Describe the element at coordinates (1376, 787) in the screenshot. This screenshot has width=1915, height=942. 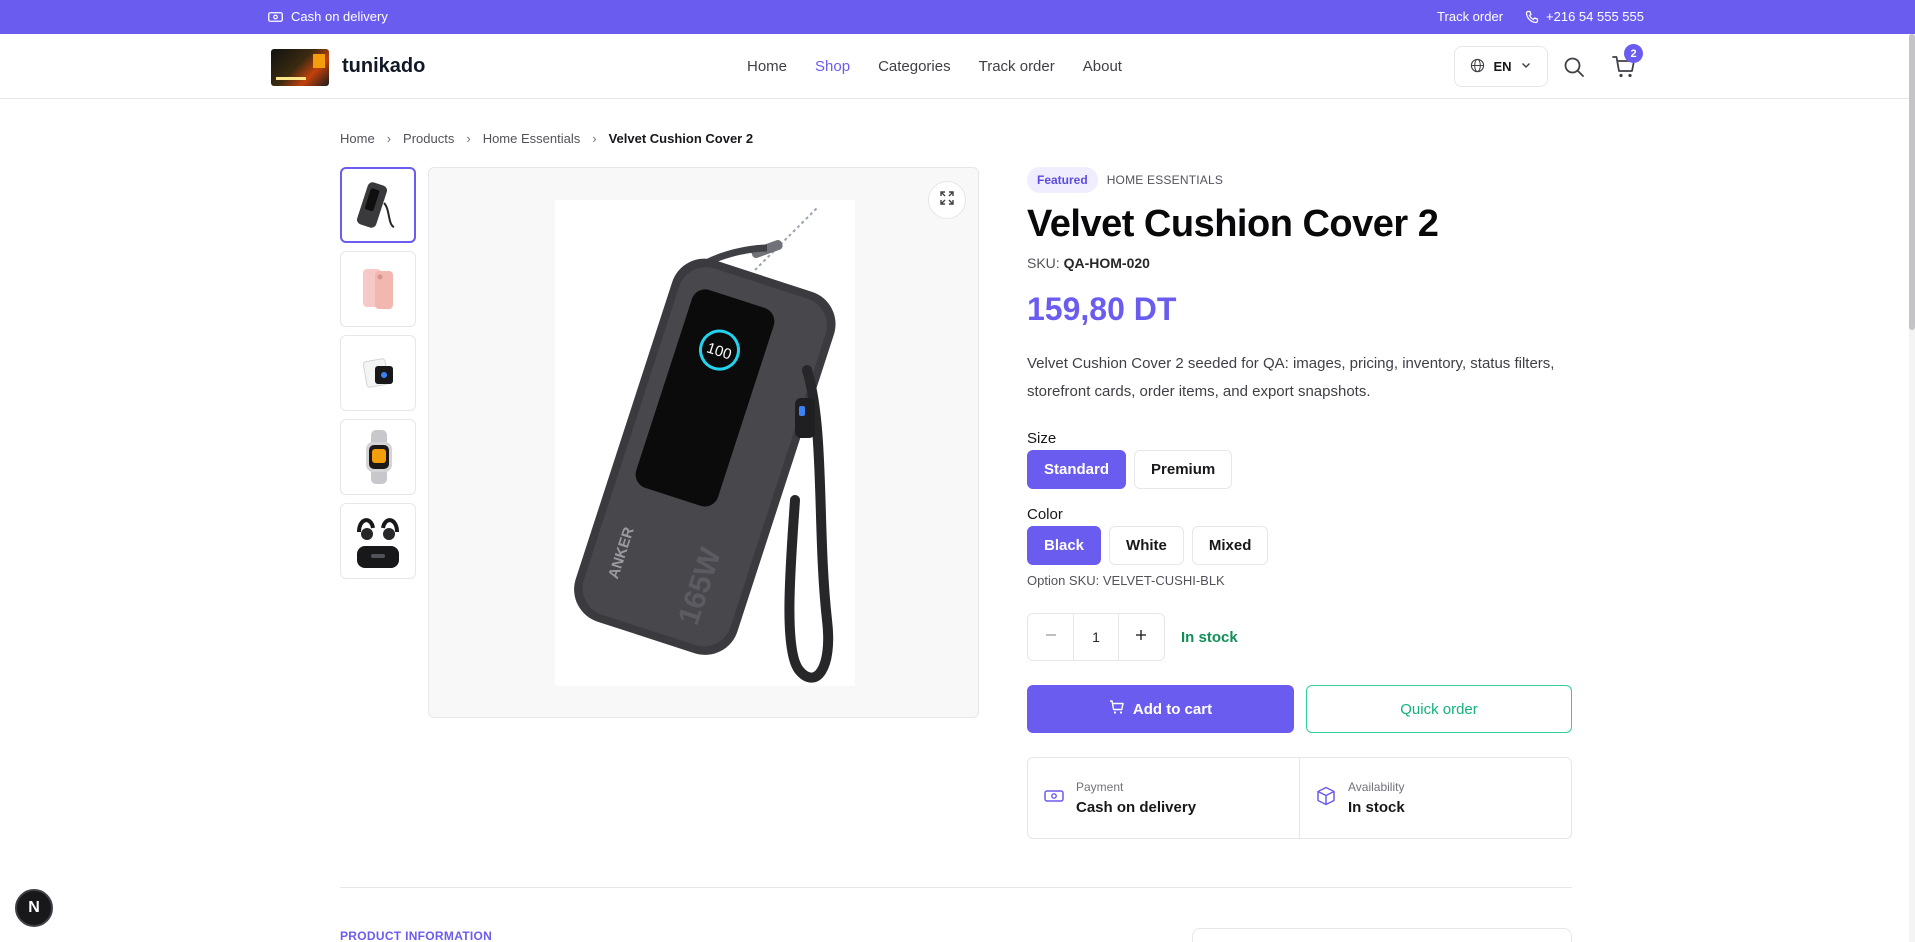
I see `availability-label: Availability` at that location.